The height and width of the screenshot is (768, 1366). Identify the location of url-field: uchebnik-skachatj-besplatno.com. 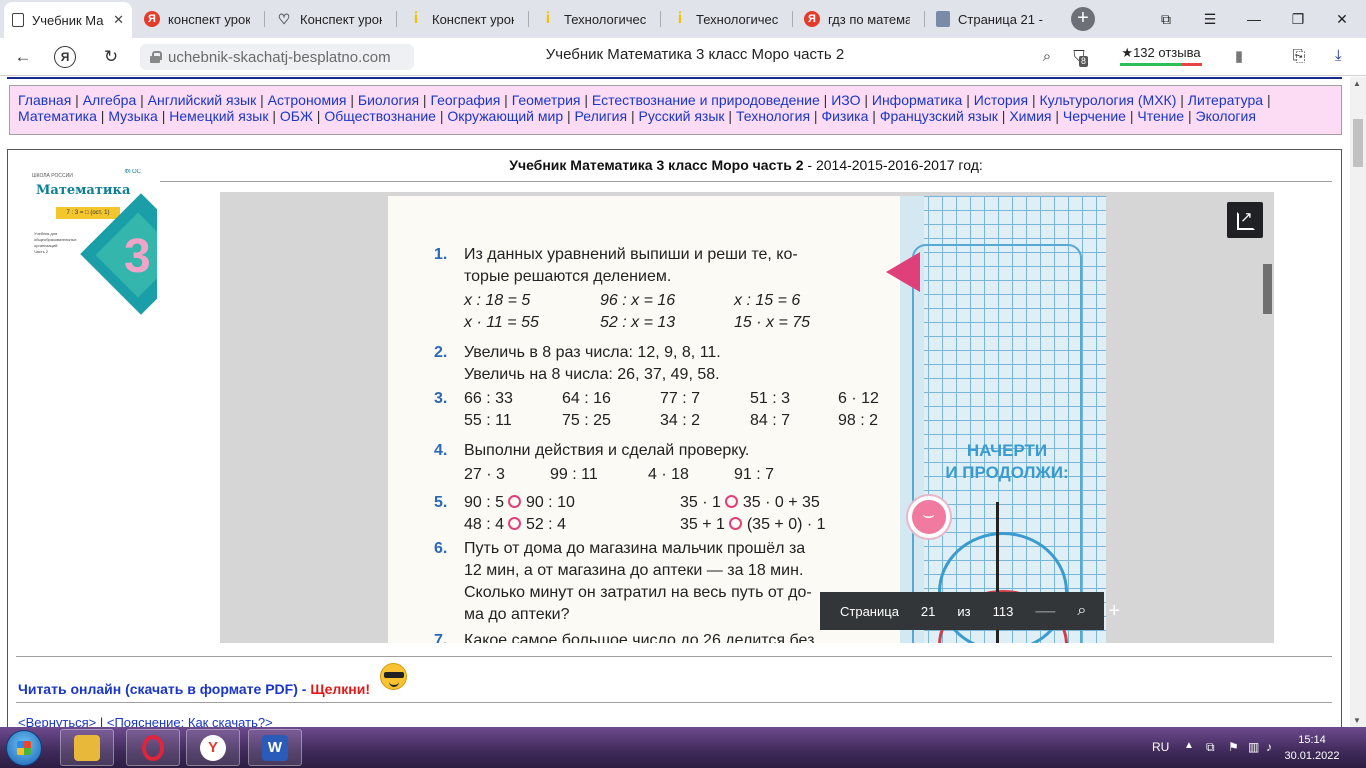
(277, 57).